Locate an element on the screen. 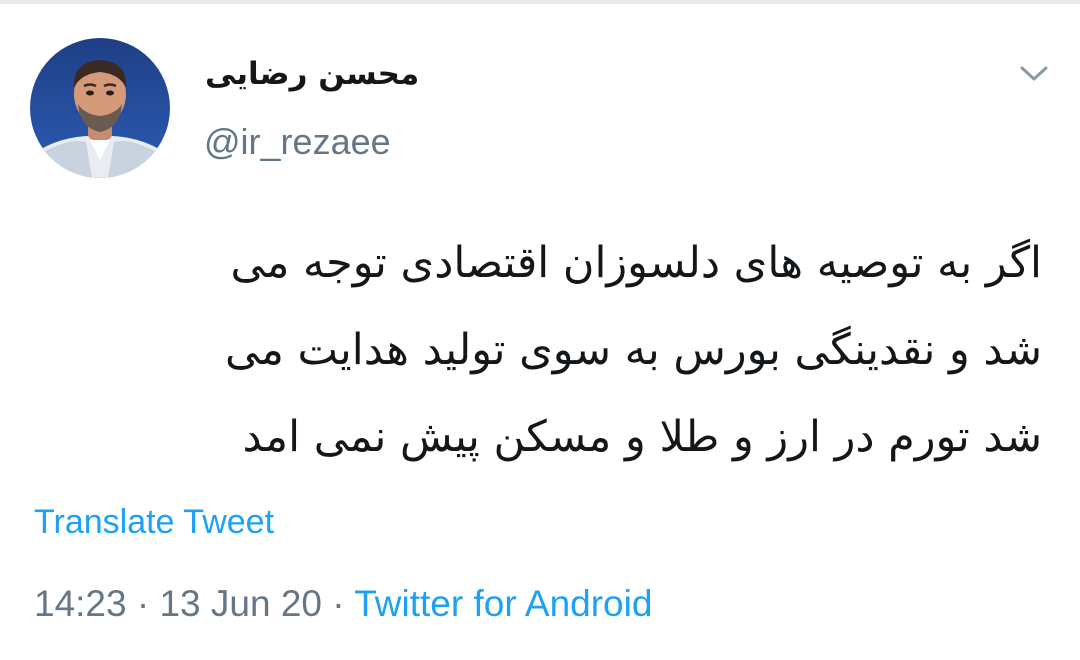  tweet-date: 13 Jun 20 is located at coordinates (240, 603).